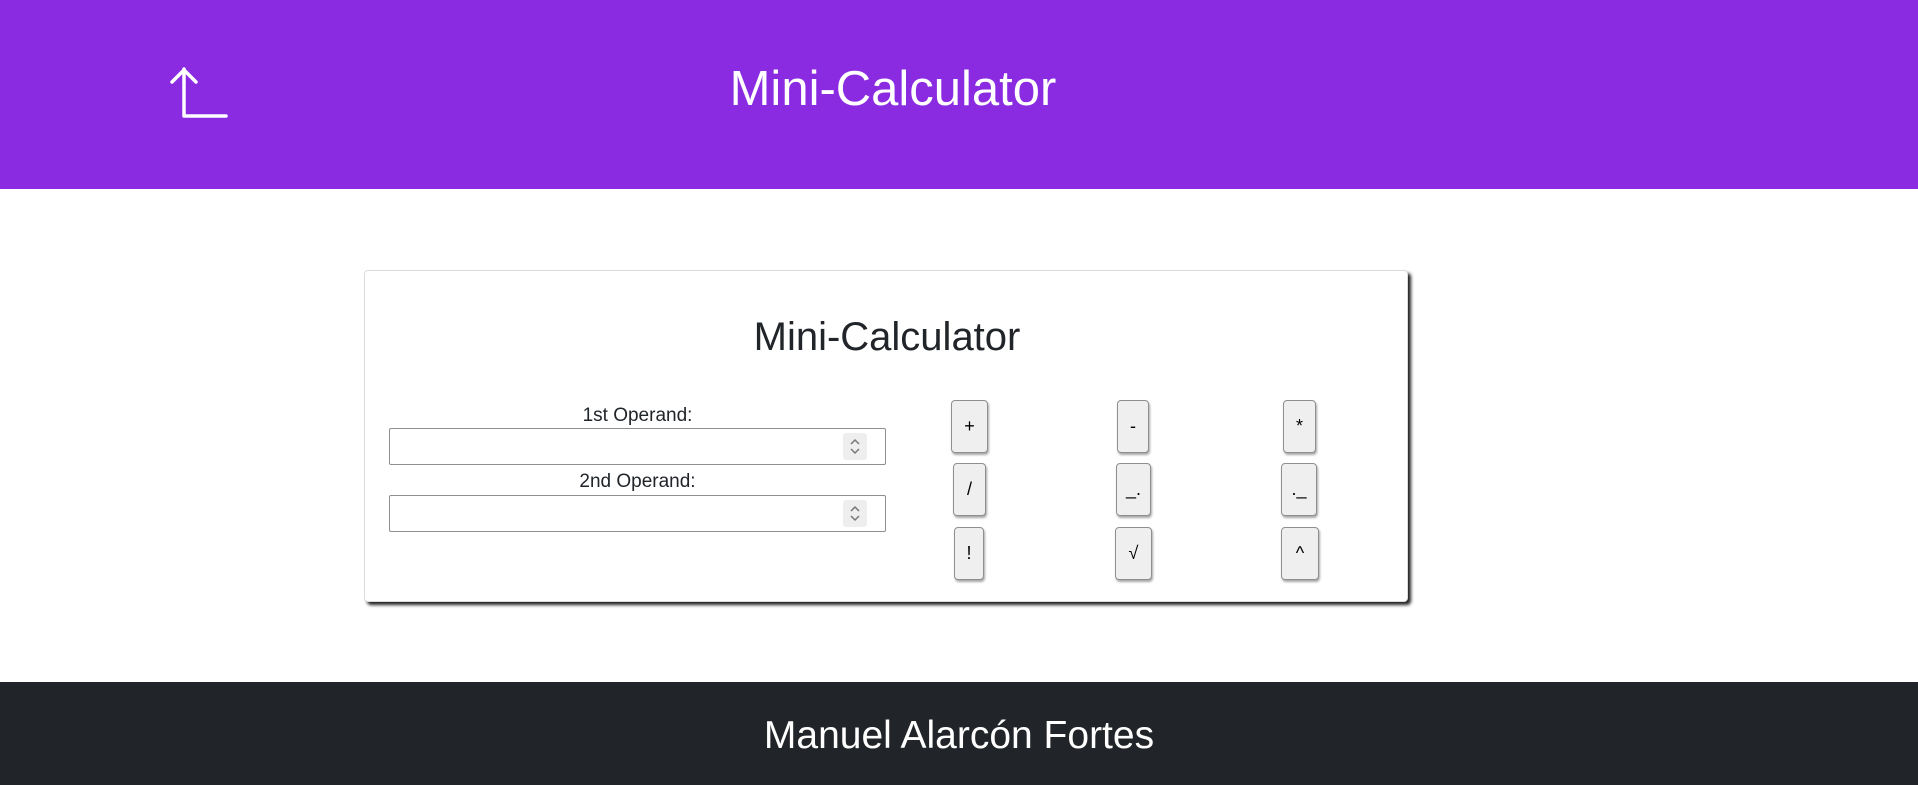 Image resolution: width=1918 pixels, height=785 pixels. Describe the element at coordinates (1300, 553) in the screenshot. I see `power-button: ^` at that location.